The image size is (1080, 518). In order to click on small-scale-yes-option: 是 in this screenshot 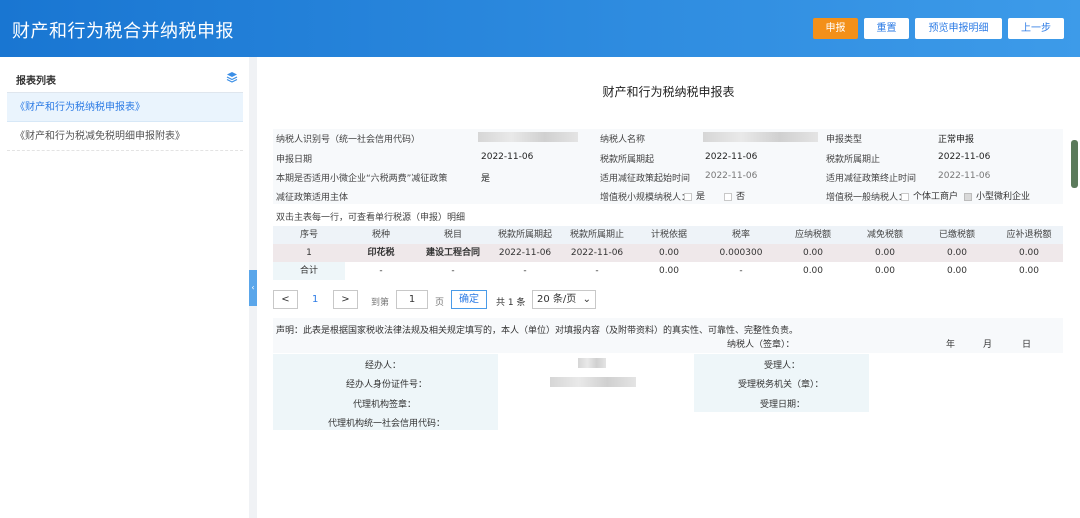, I will do `click(692, 195)`.